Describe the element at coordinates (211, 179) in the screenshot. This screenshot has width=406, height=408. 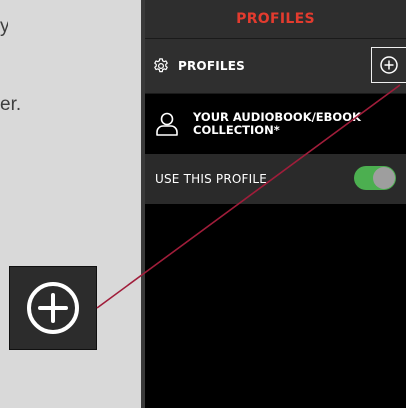
I see `use-this-profile-label: USE THIS PROFILE` at that location.